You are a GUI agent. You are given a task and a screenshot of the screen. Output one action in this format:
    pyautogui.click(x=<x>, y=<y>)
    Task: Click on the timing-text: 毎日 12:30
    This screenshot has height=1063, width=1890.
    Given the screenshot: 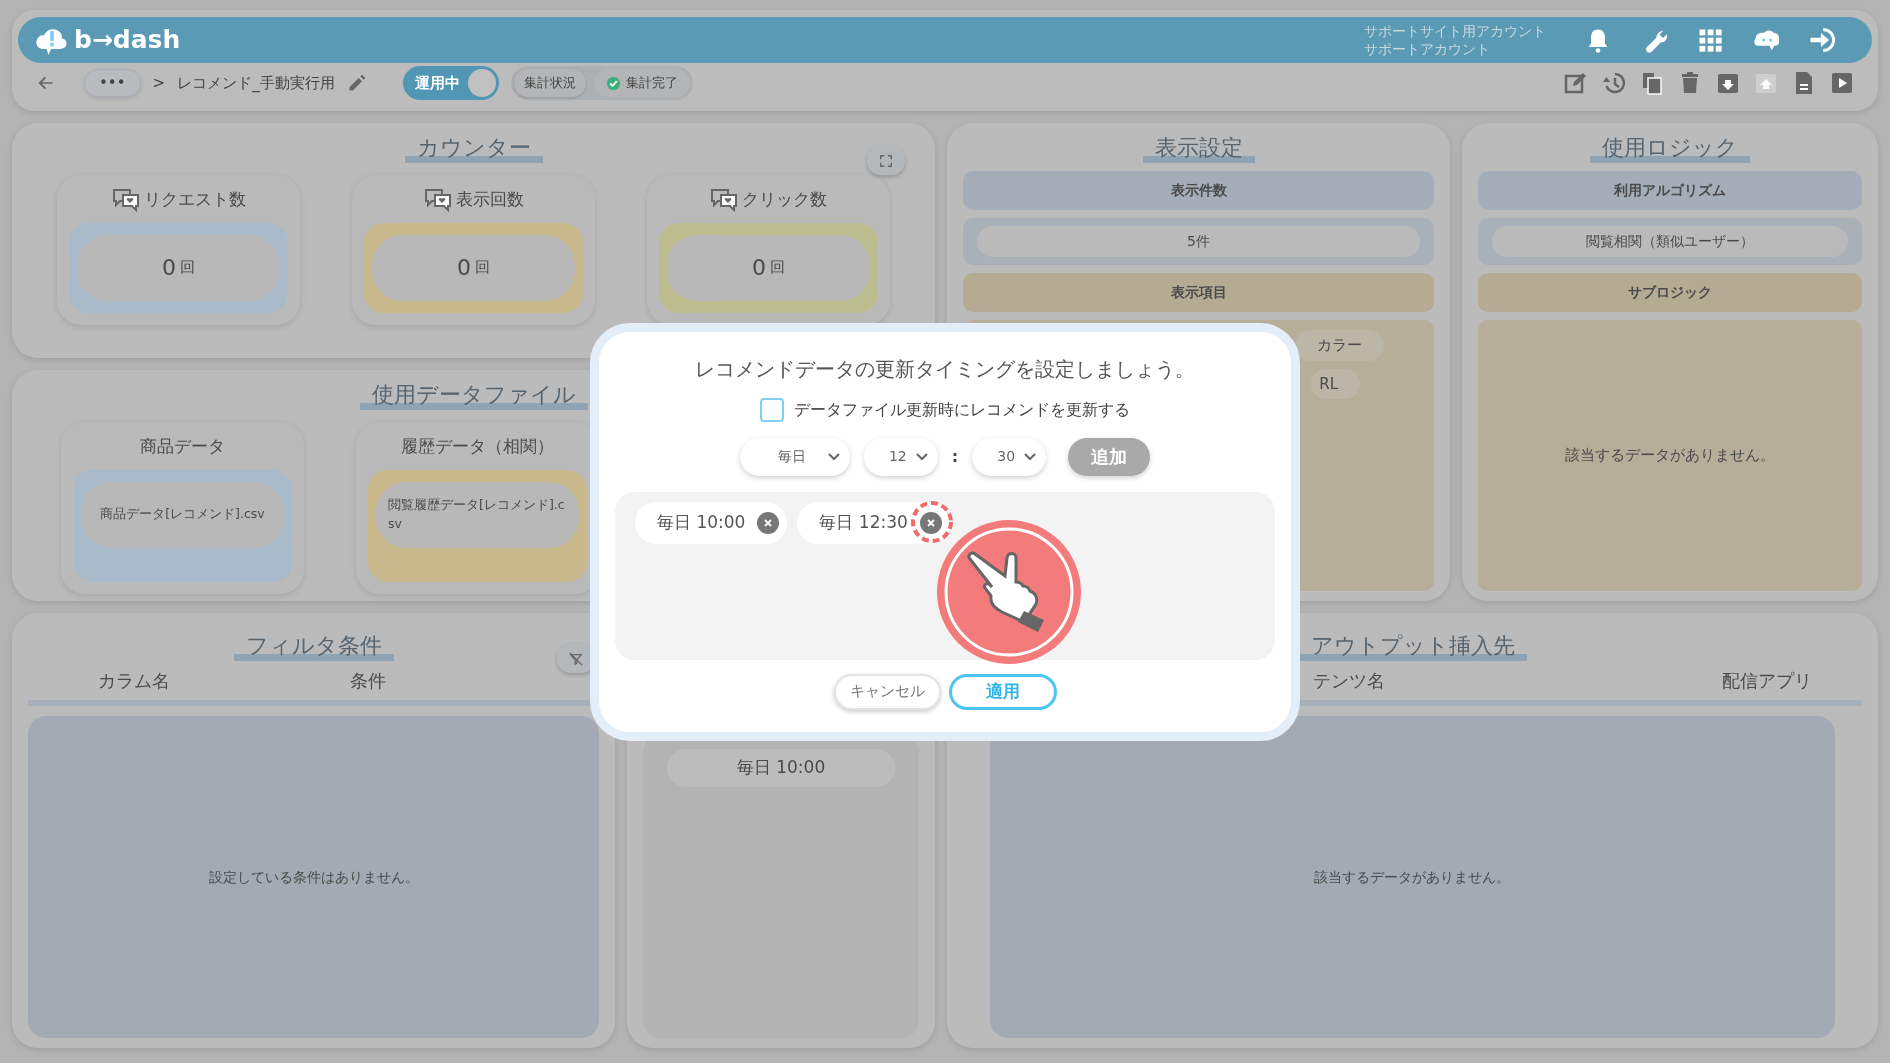 What is the action you would take?
    pyautogui.click(x=863, y=522)
    